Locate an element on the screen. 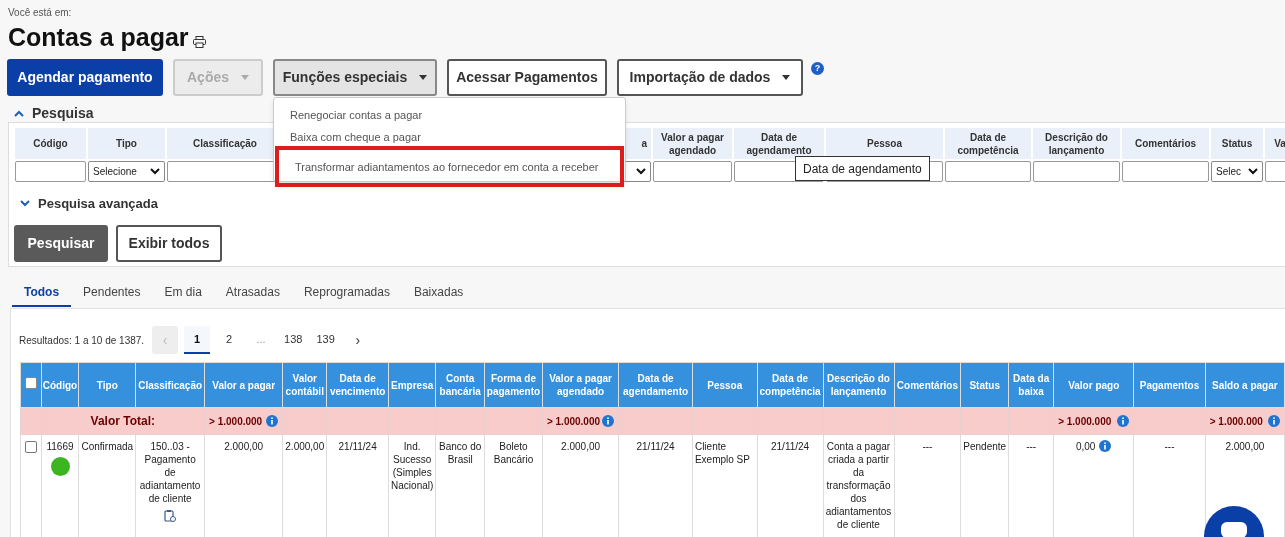 The height and width of the screenshot is (537, 1285). filter-header: Comentários is located at coordinates (1165, 143).